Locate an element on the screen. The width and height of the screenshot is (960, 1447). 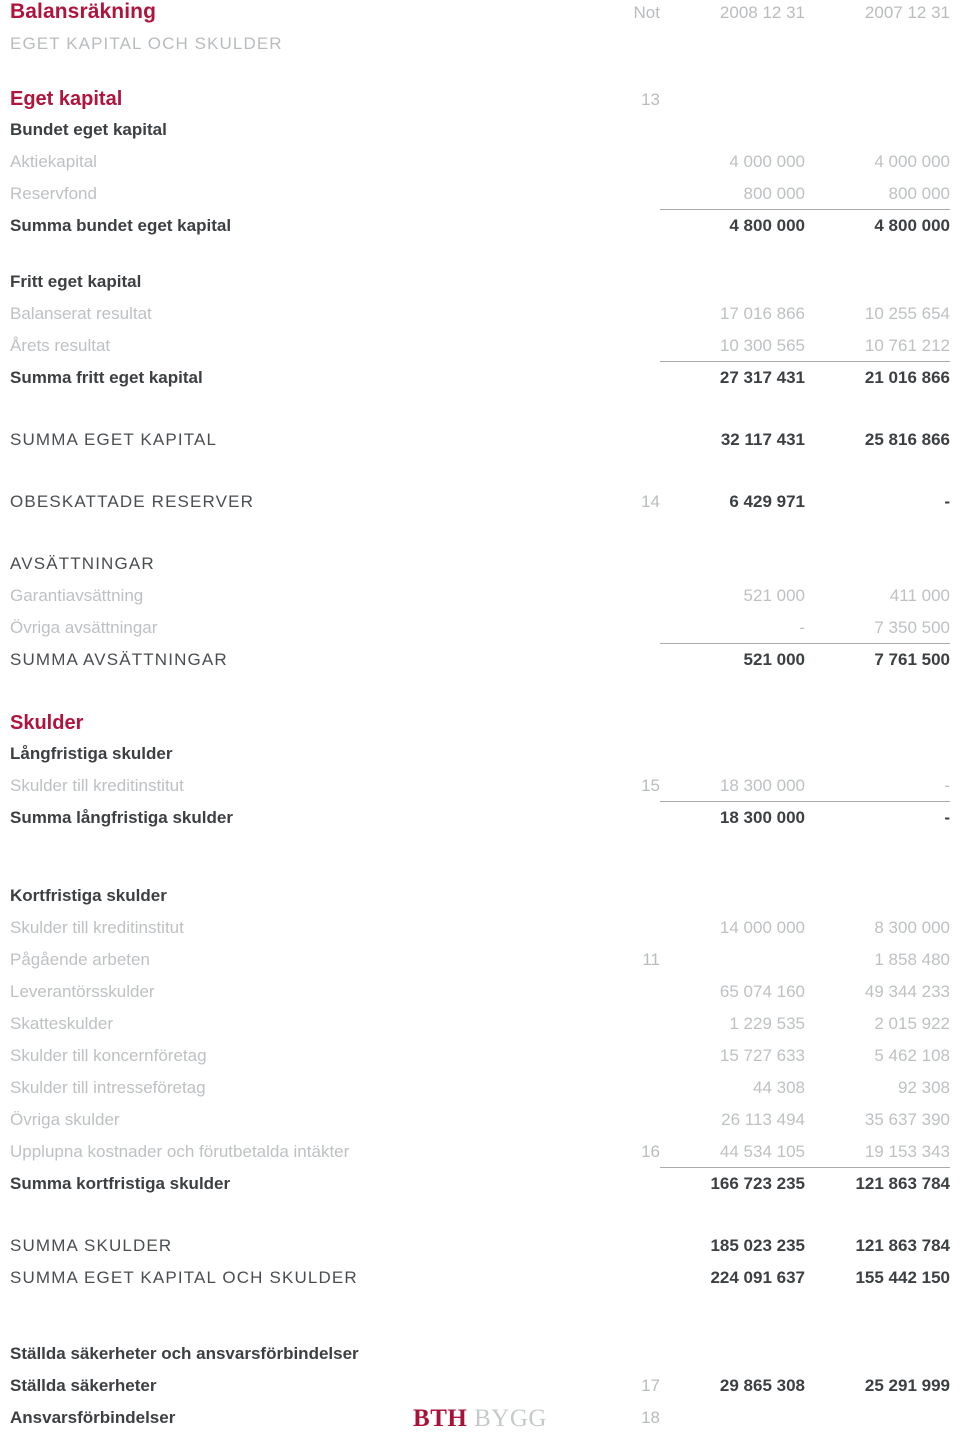
row-label: Årets resultat is located at coordinates (60, 345).